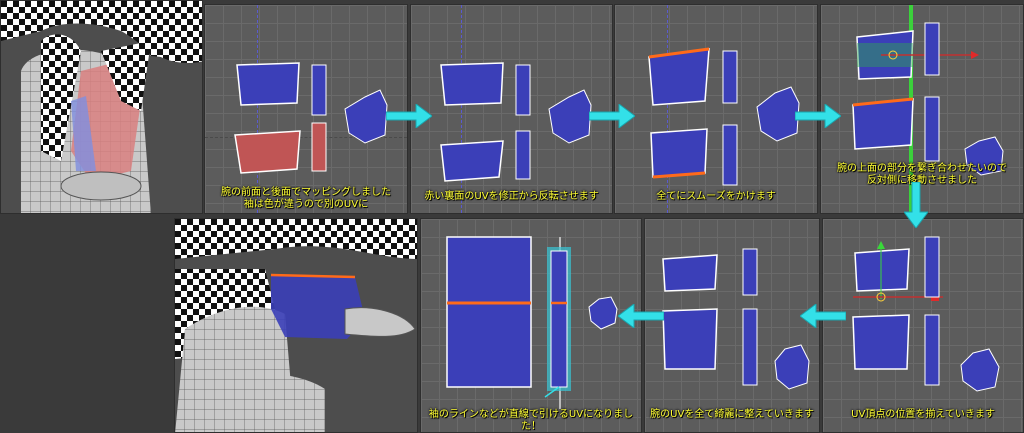 The image size is (1024, 433). What do you see at coordinates (319, 90) in the screenshot?
I see `uv-shell-sleeve` at bounding box center [319, 90].